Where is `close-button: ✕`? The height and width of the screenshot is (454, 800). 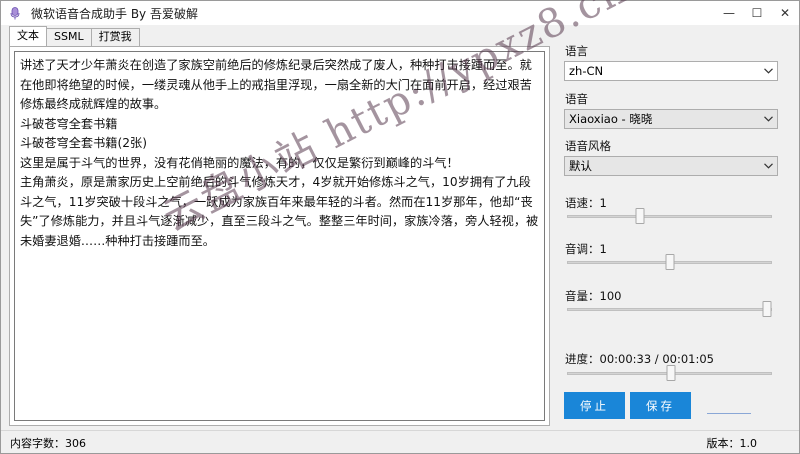 close-button: ✕ is located at coordinates (785, 13).